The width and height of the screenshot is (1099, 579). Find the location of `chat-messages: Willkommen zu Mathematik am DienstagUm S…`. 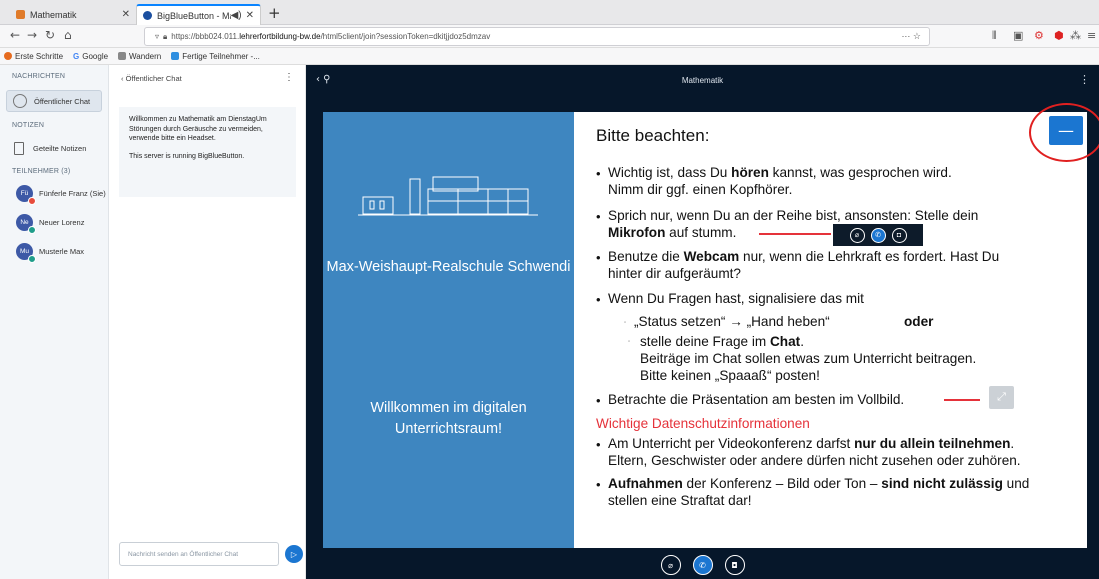

chat-messages: Willkommen zu Mathematik am DienstagUm S… is located at coordinates (207, 152).